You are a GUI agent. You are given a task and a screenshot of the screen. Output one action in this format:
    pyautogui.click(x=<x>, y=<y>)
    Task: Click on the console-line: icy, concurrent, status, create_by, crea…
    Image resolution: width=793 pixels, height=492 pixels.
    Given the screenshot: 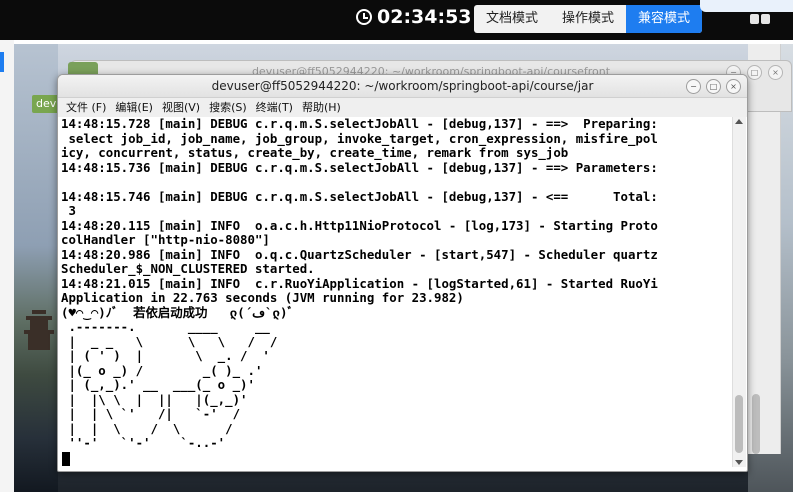 What is the action you would take?
    pyautogui.click(x=315, y=152)
    